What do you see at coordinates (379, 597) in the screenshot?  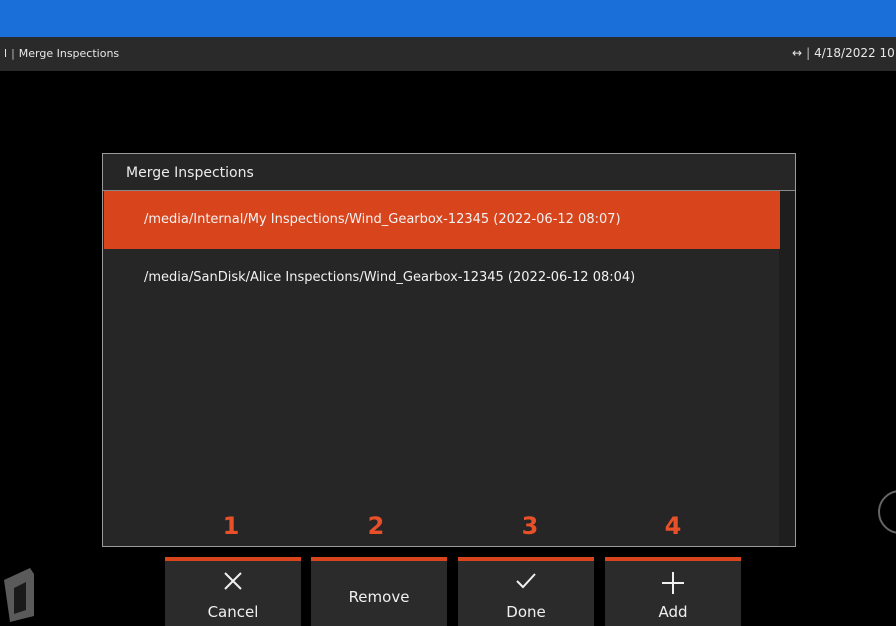 I see `remove-label: Remove` at bounding box center [379, 597].